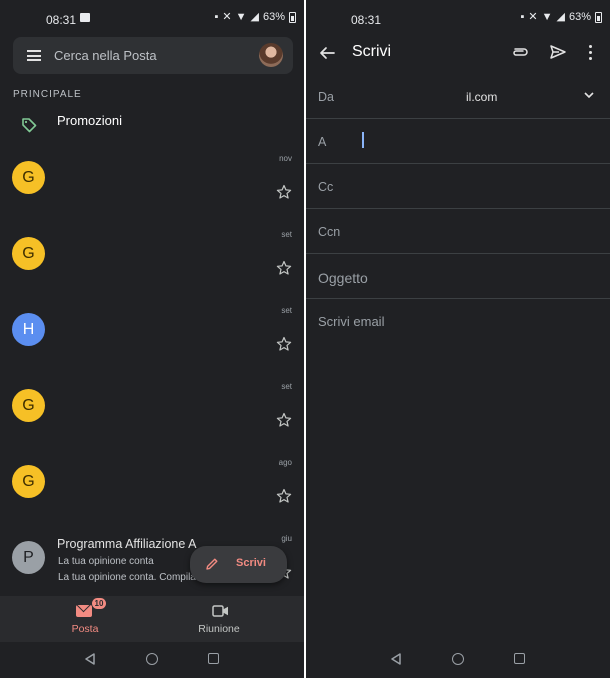 The height and width of the screenshot is (678, 610). Describe the element at coordinates (106, 561) in the screenshot. I see `email-subject: La tua opinione conta` at that location.